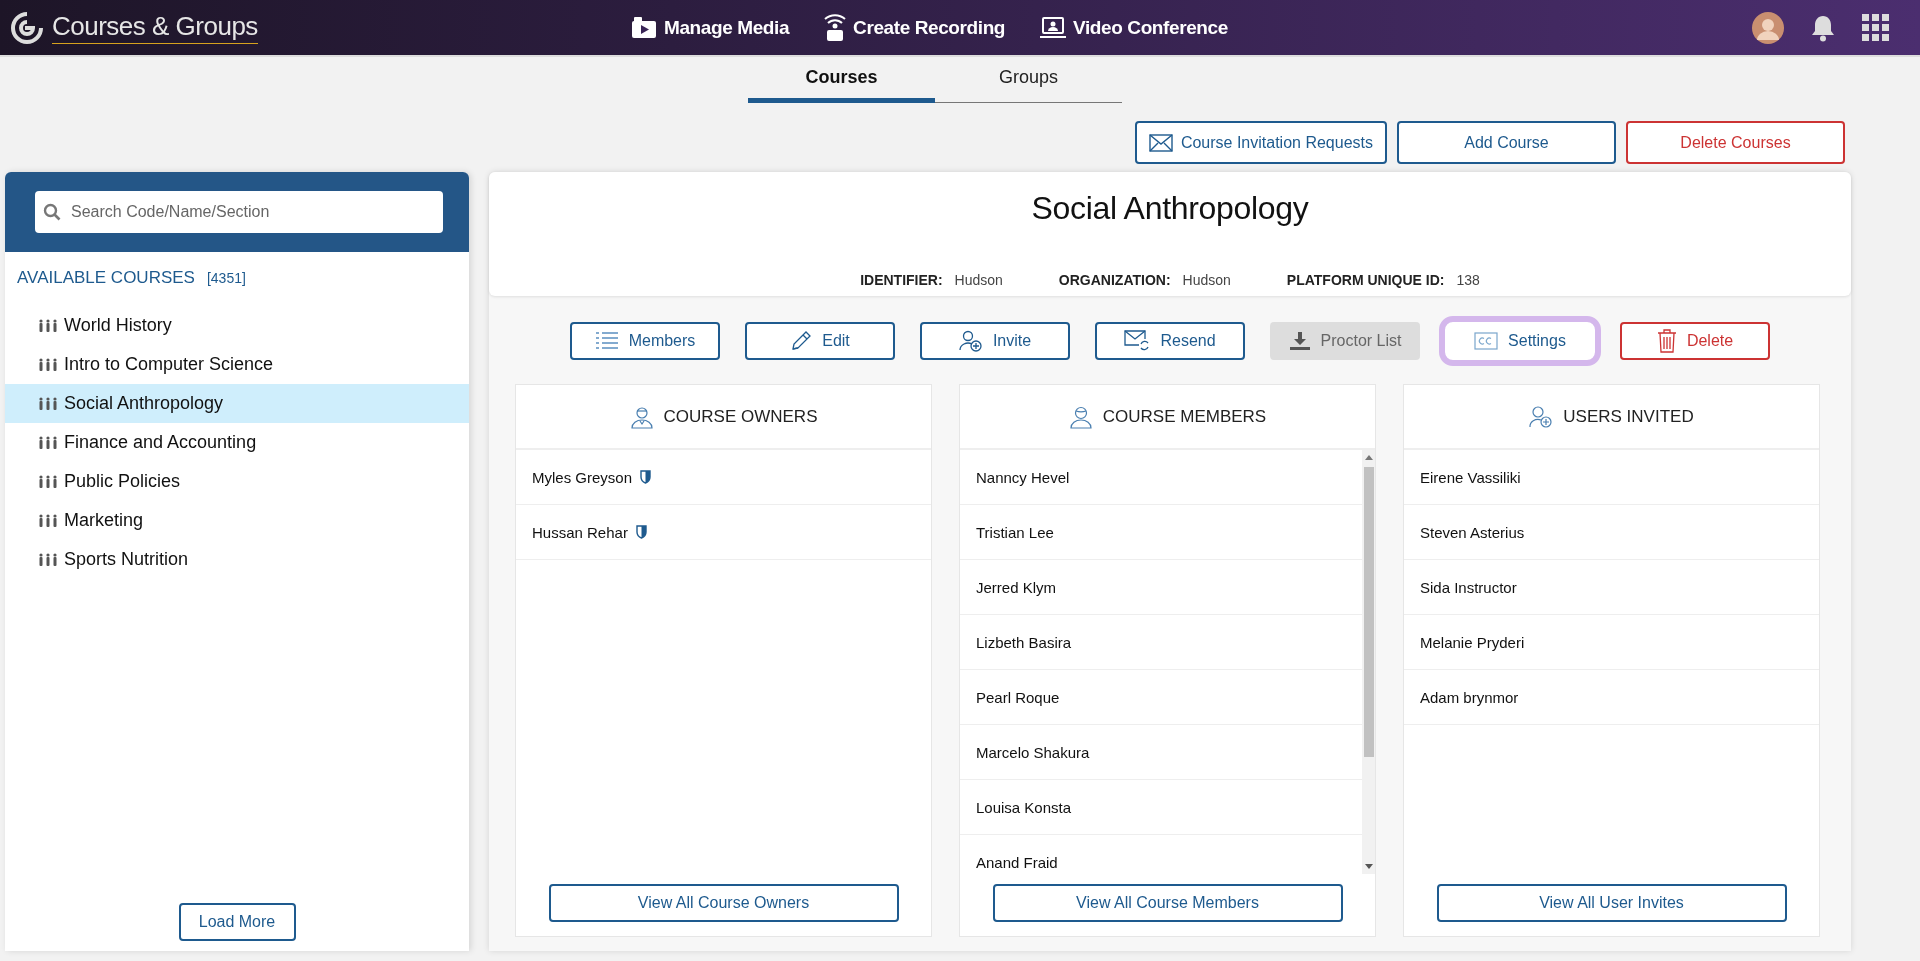  Describe the element at coordinates (237, 325) in the screenshot. I see `course-item: World History` at that location.